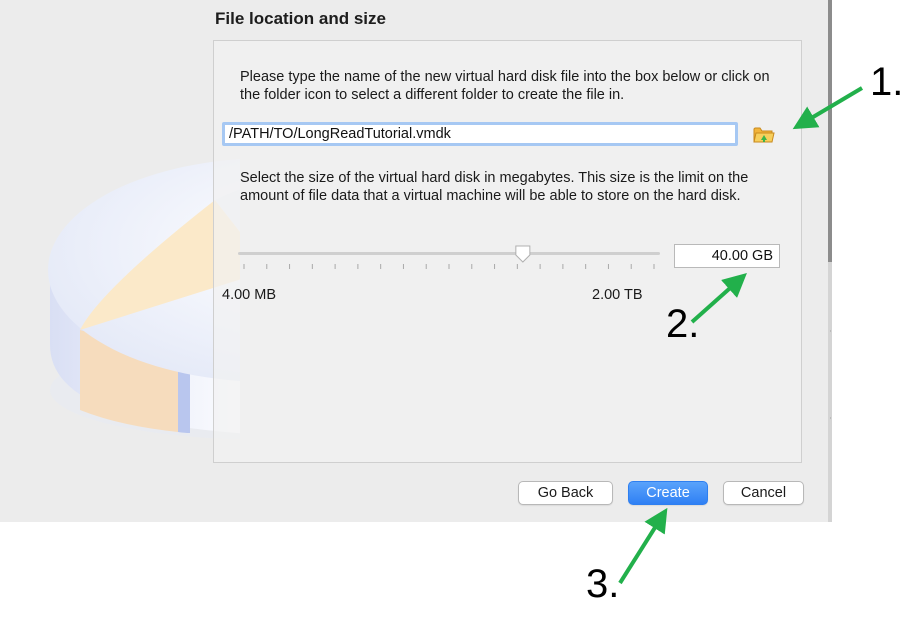 The height and width of the screenshot is (626, 918). What do you see at coordinates (603, 584) in the screenshot?
I see `annotation-label-3: 3.` at bounding box center [603, 584].